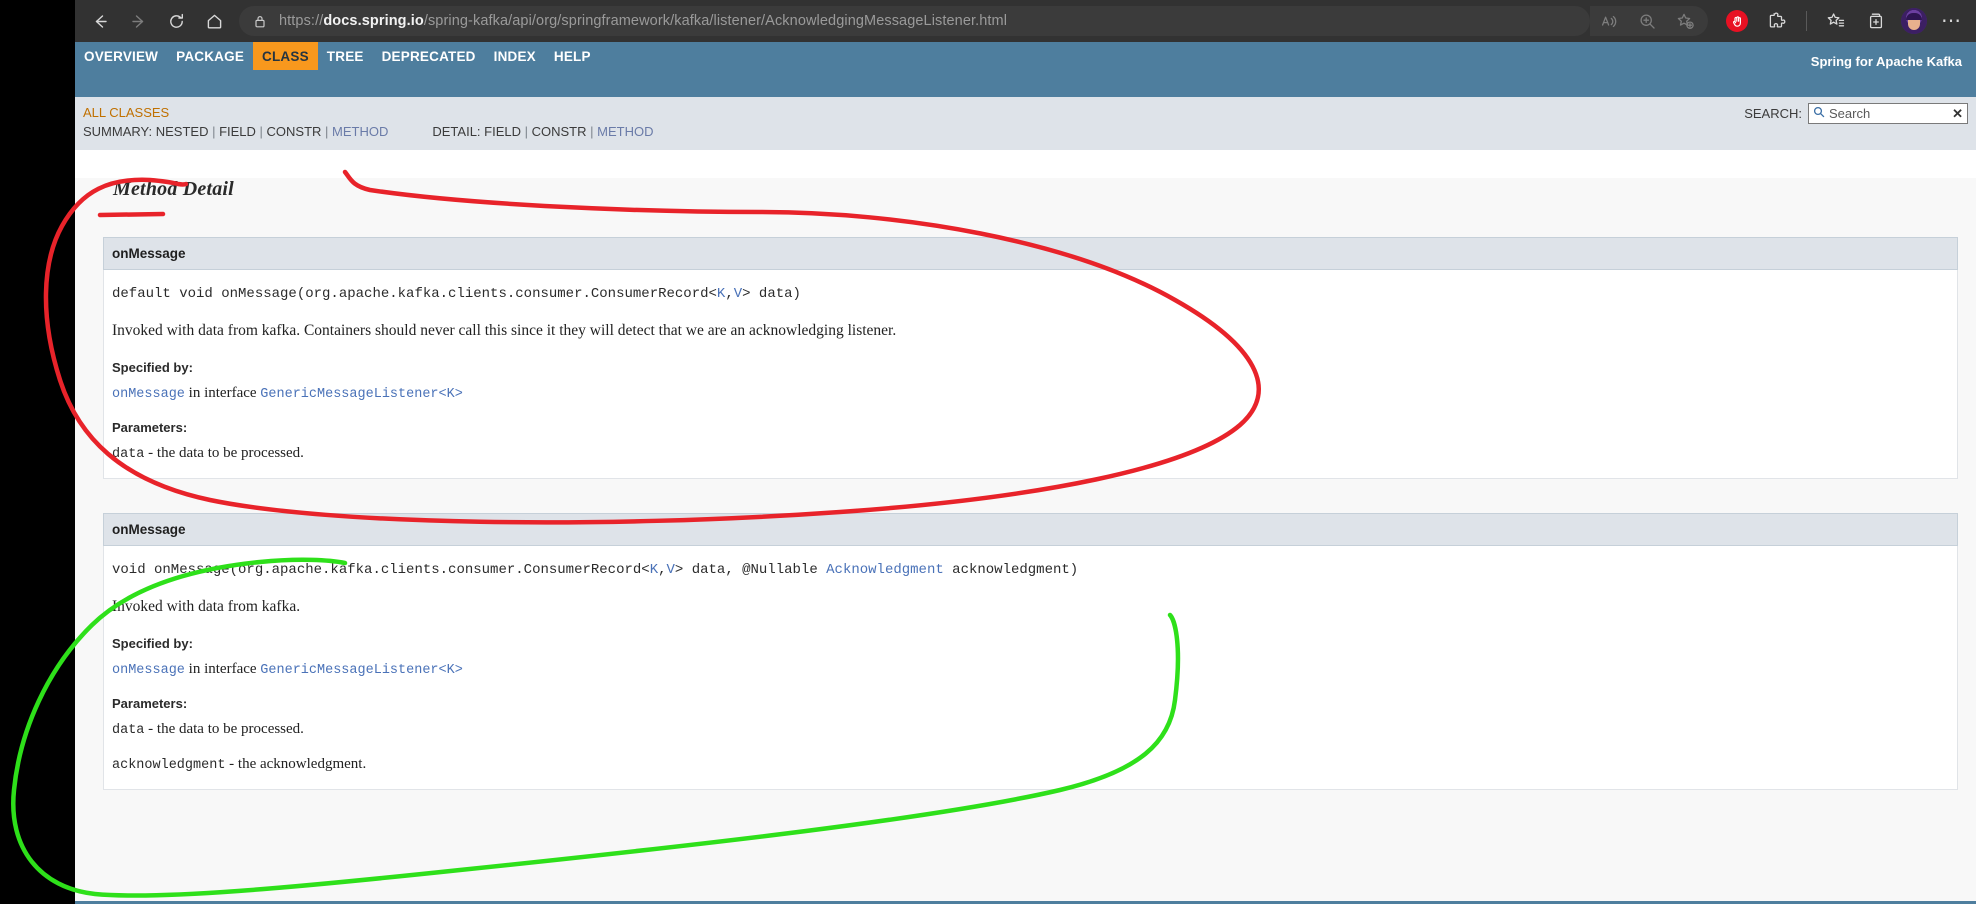 The height and width of the screenshot is (904, 1976). I want to click on sig-comma-1: ,, so click(729, 294).